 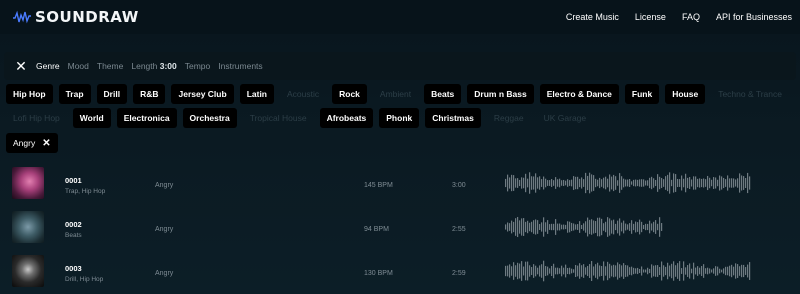 What do you see at coordinates (74, 94) in the screenshot?
I see `genre-chip-trap: Trap` at bounding box center [74, 94].